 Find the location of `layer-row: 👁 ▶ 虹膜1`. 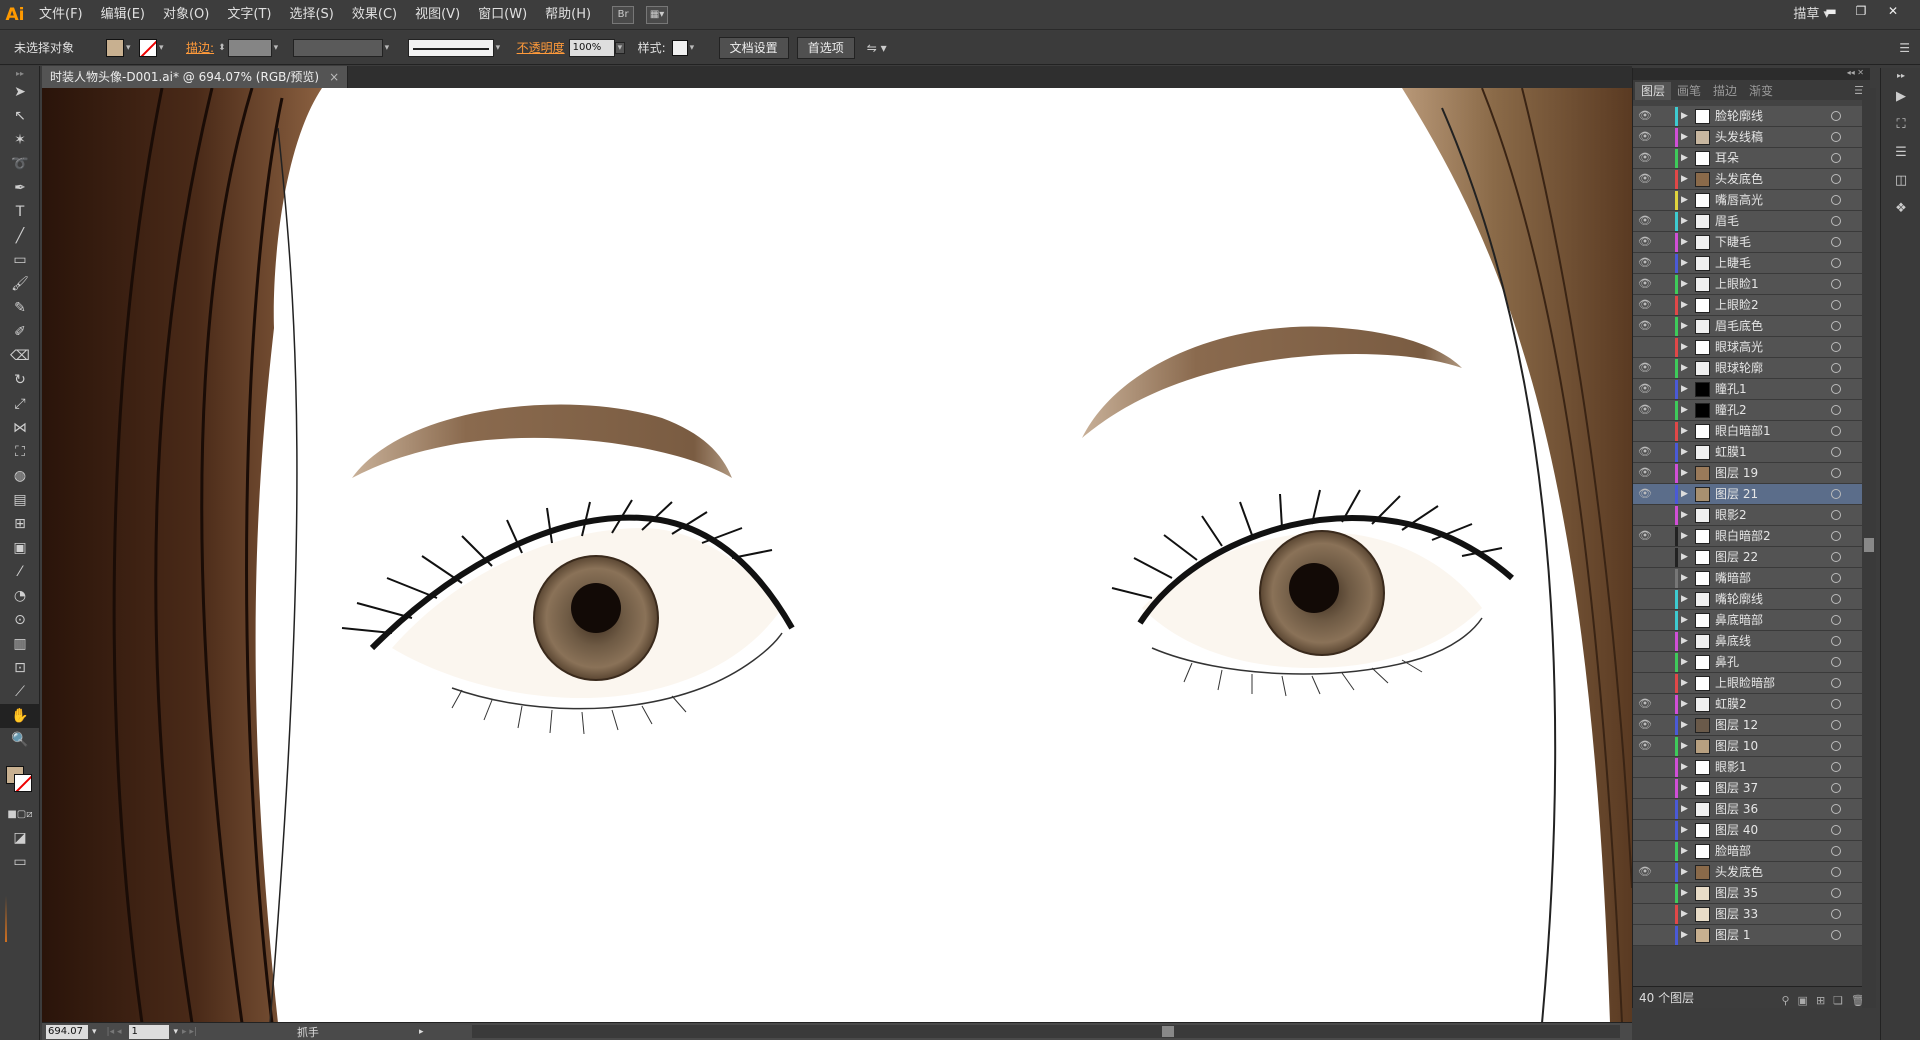

layer-row: 👁 ▶ 虹膜1 is located at coordinates (1752, 452).